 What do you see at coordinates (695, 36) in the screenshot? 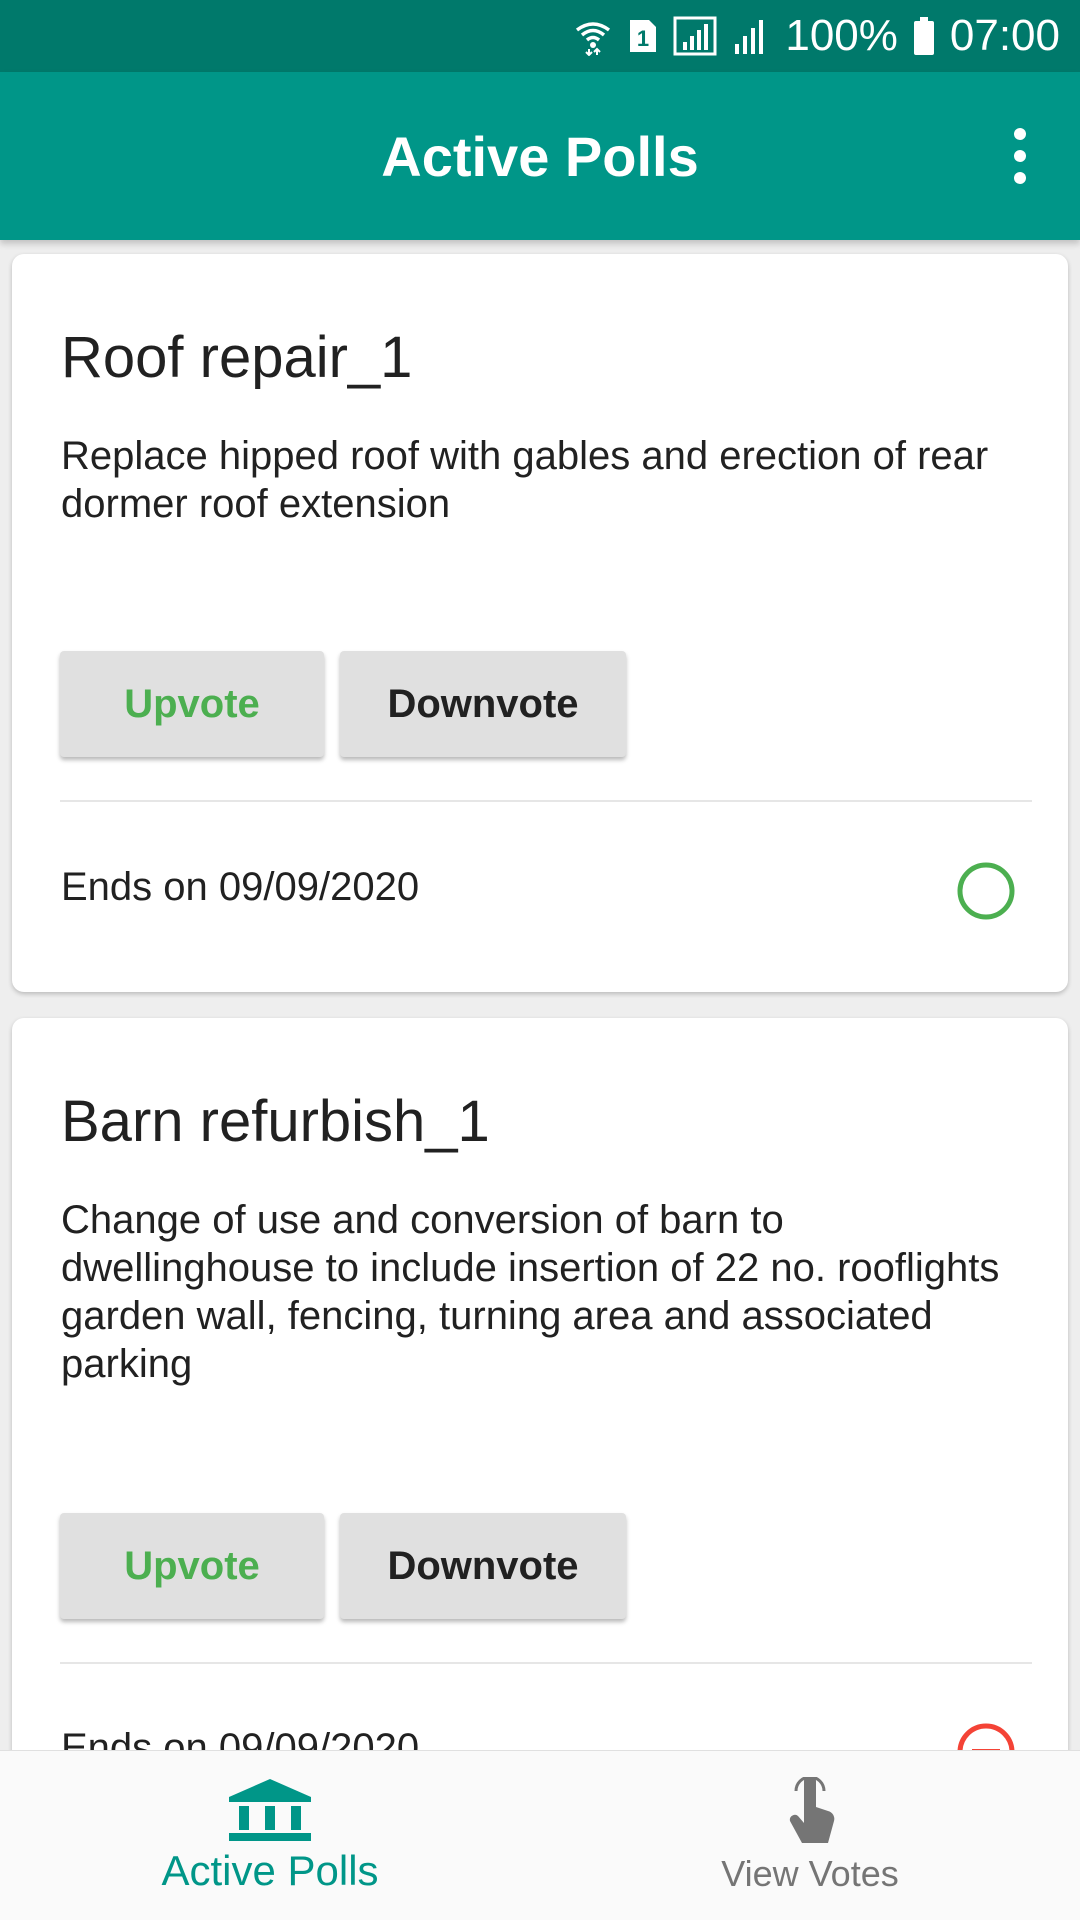
I see `signal-strength-icon` at bounding box center [695, 36].